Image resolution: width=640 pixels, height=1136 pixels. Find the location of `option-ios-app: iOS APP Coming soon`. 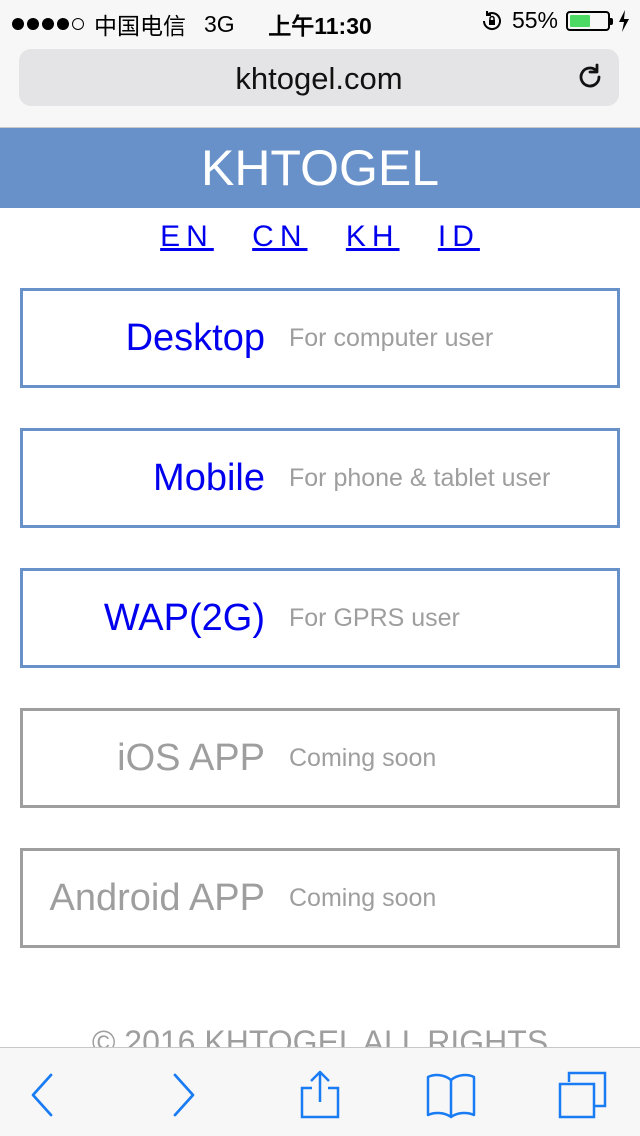

option-ios-app: iOS APP Coming soon is located at coordinates (320, 758).